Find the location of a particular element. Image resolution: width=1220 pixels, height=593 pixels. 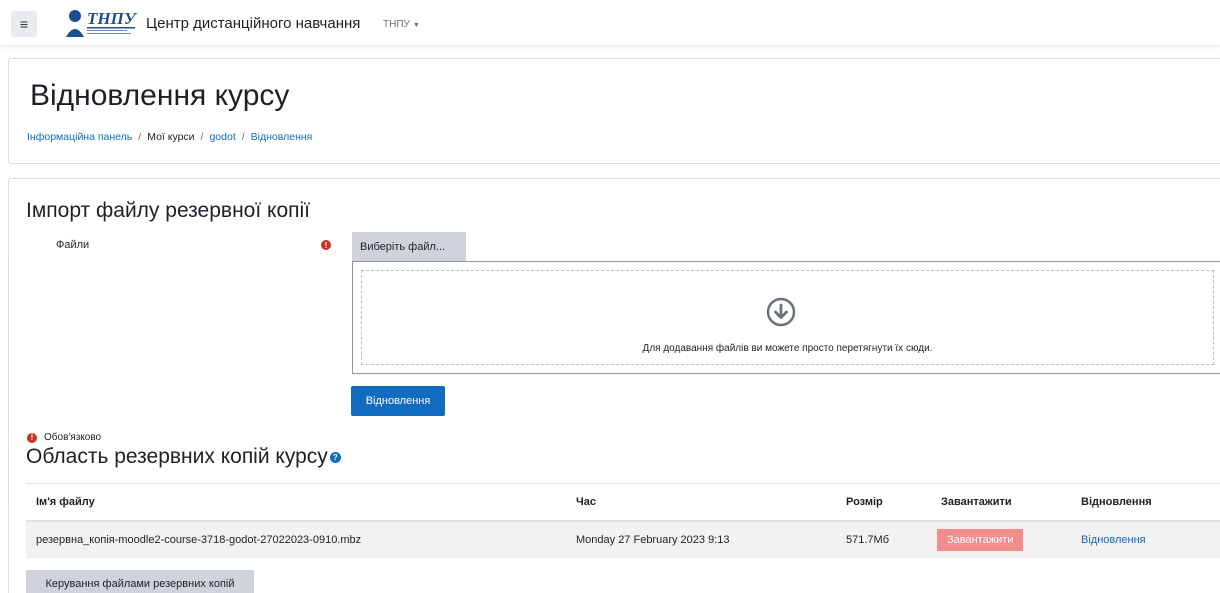

backup-area-title: Область резервних копій курсу? is located at coordinates (183, 457).